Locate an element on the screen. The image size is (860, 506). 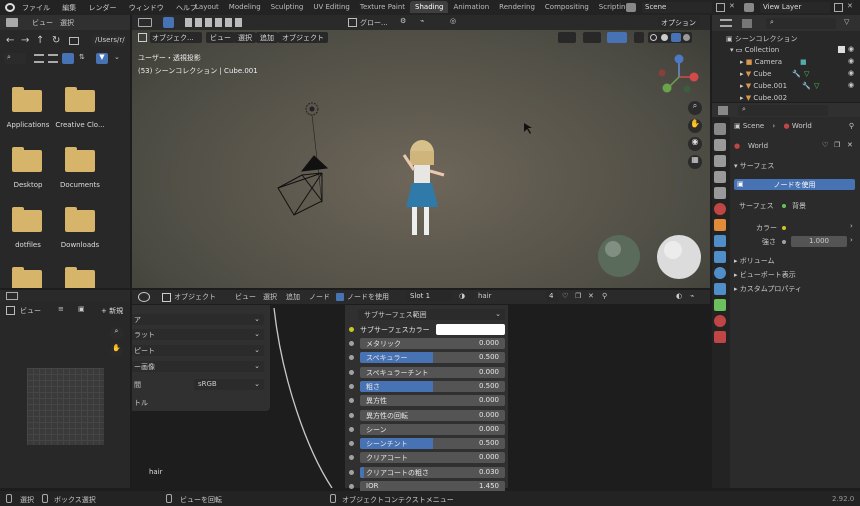
node-slider-field: 異方性 0.000 is located at coordinates (432, 400).